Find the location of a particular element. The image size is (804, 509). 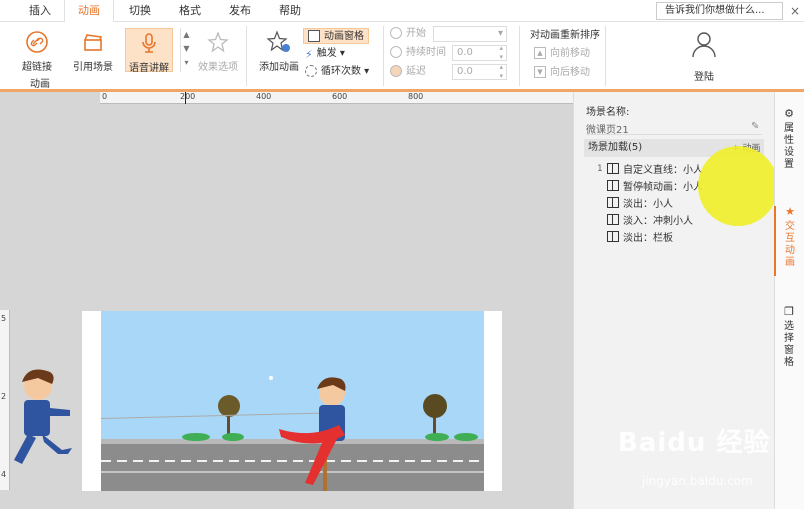

tab-animation: 动画 is located at coordinates (89, 11).